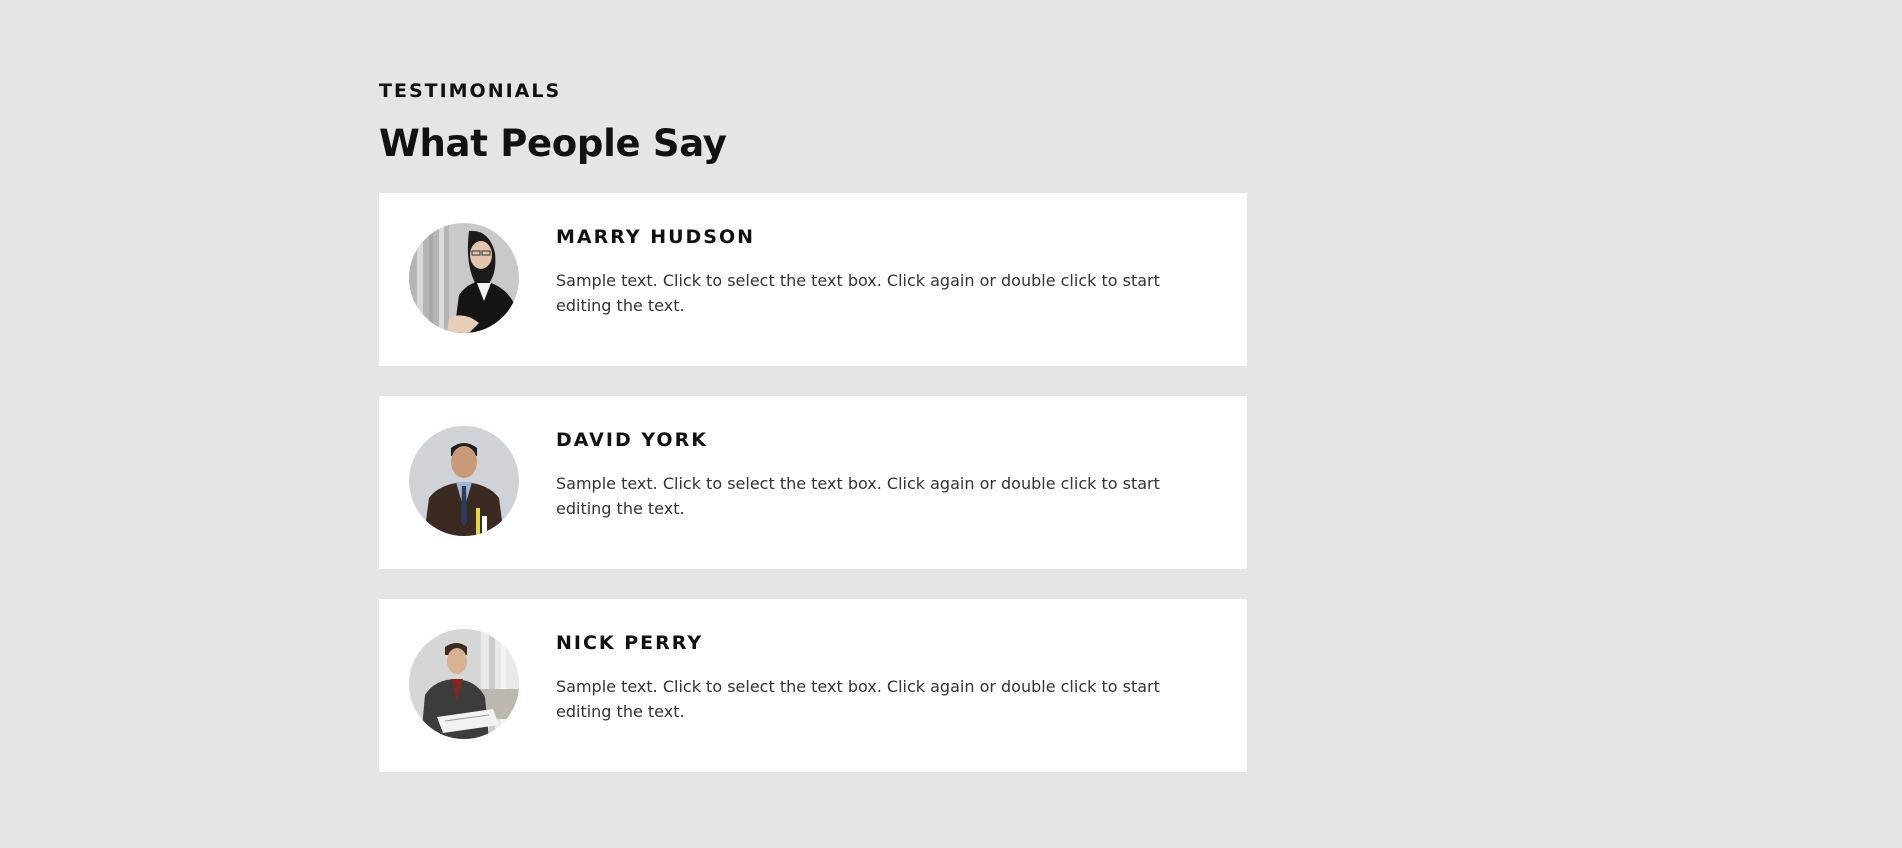 Image resolution: width=1902 pixels, height=848 pixels. I want to click on section-heading: What People Say, so click(553, 143).